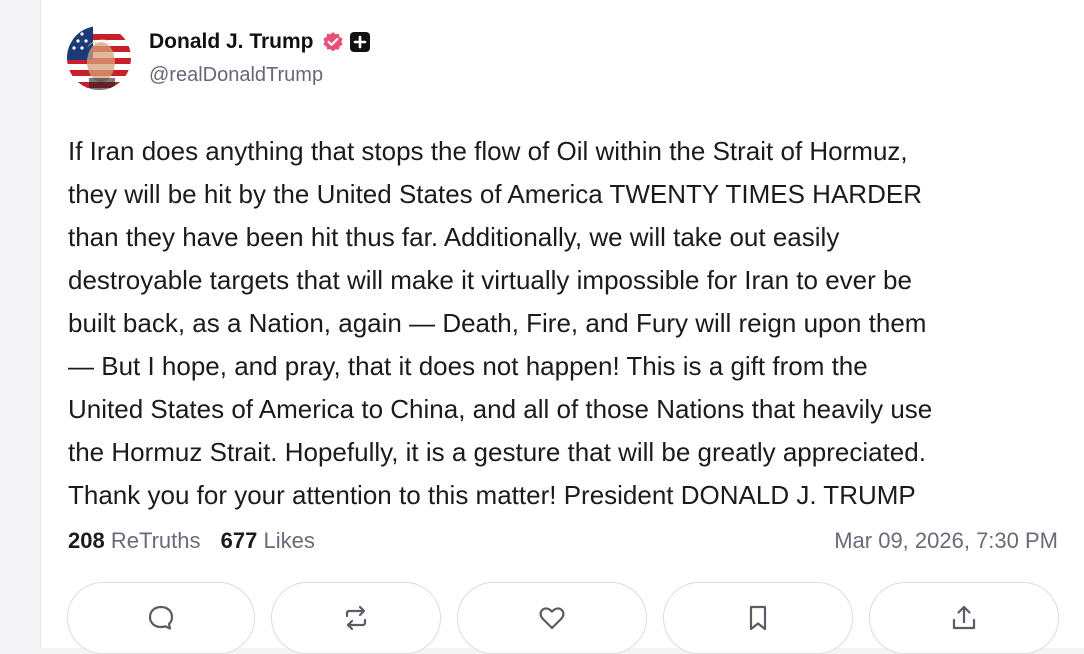  I want to click on comment-icon, so click(161, 628).